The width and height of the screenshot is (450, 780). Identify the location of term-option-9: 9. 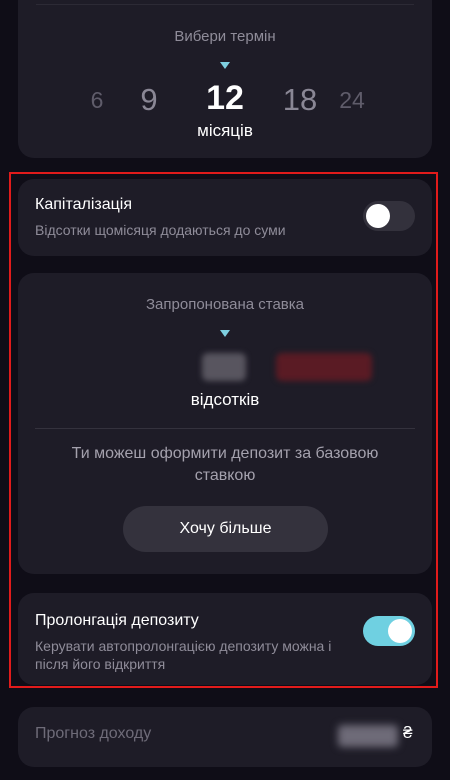
(148, 100).